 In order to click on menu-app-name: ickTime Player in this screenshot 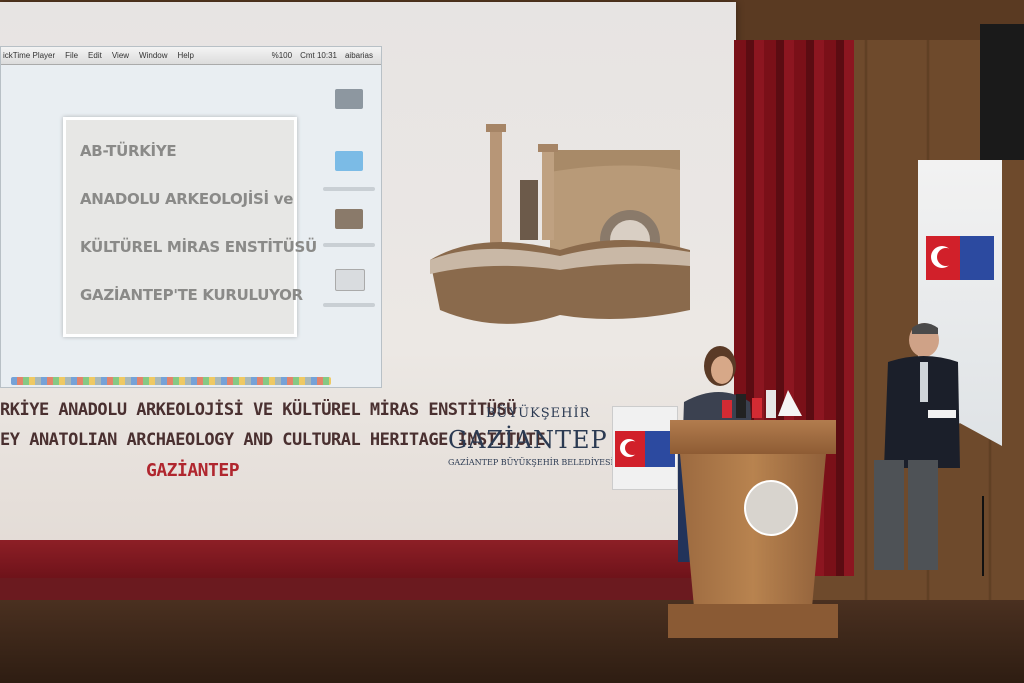, I will do `click(29, 55)`.